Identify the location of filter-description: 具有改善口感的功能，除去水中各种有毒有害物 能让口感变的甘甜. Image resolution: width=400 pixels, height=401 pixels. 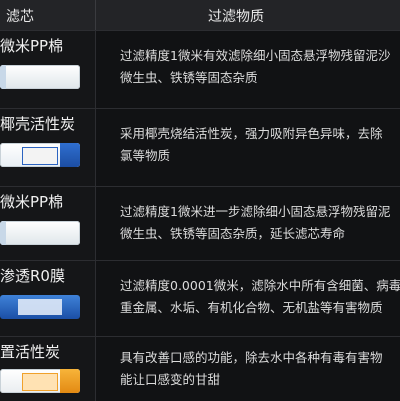
(260, 369).